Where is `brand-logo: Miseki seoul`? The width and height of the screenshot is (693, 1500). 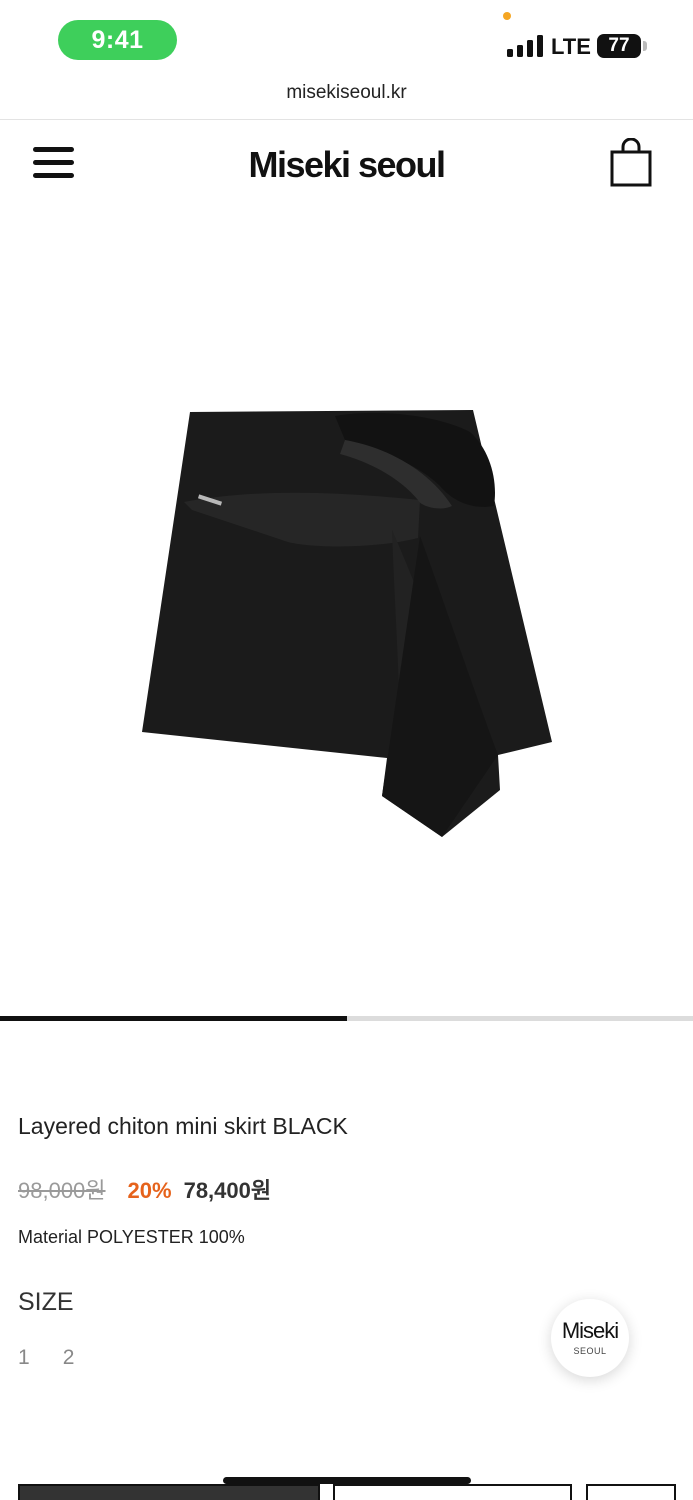
brand-logo: Miseki seoul is located at coordinates (346, 165).